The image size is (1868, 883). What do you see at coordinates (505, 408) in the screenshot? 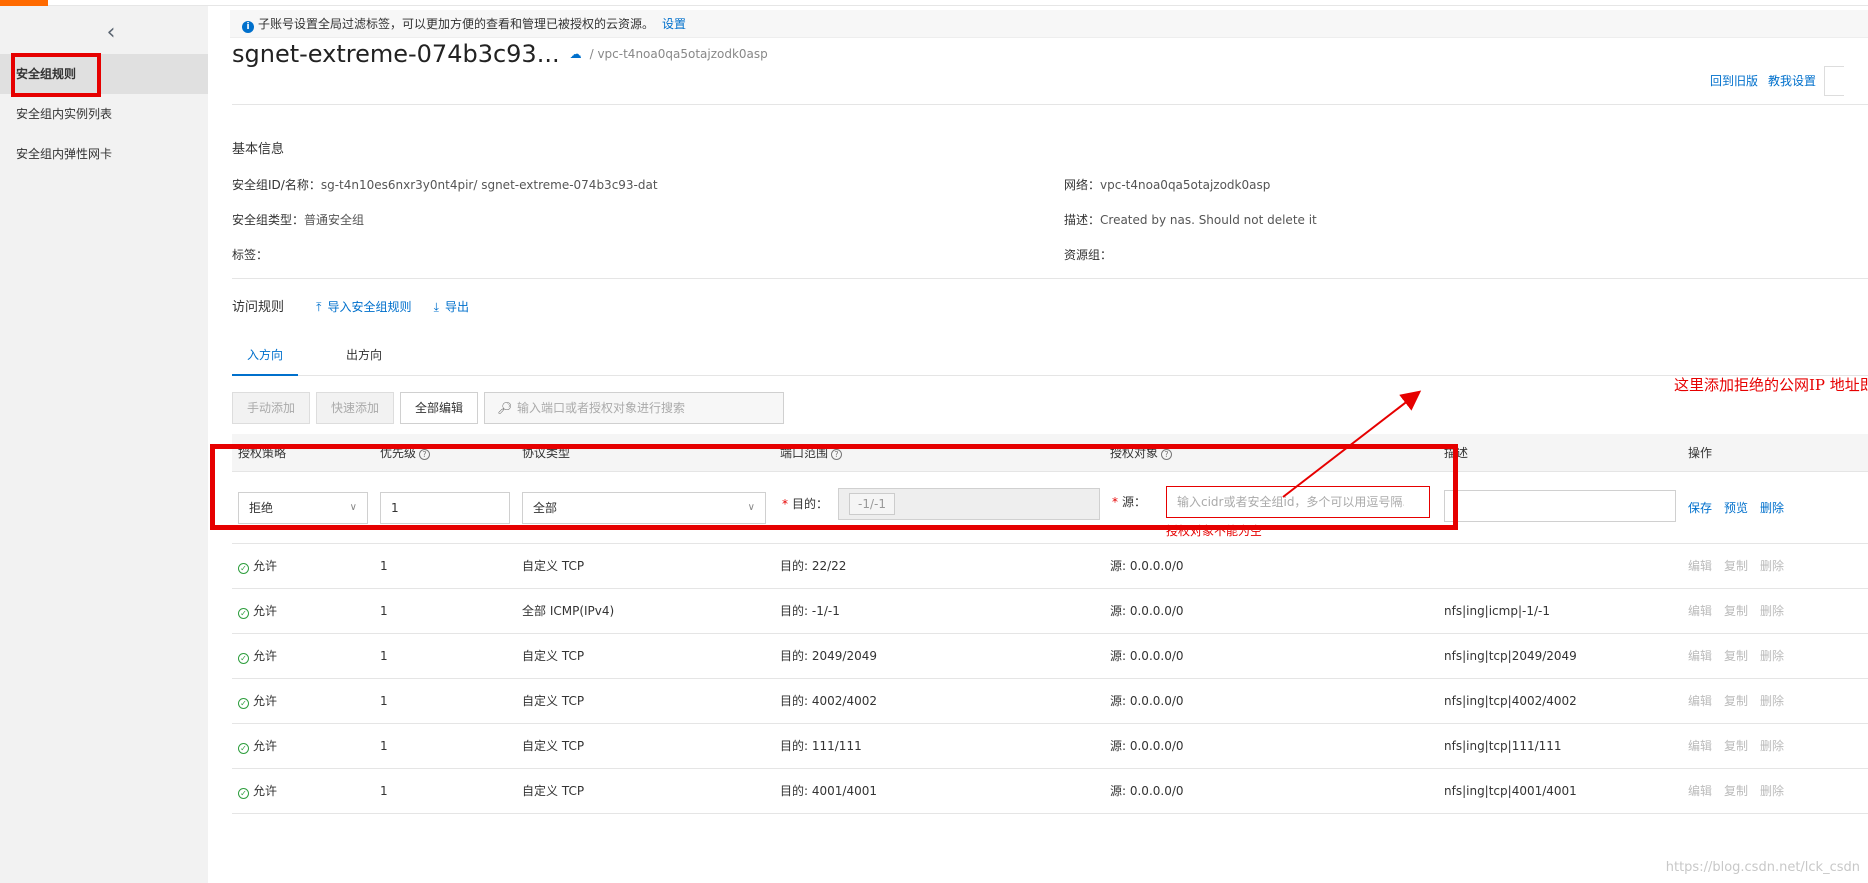
I see `search-icon: 🔎︎` at bounding box center [505, 408].